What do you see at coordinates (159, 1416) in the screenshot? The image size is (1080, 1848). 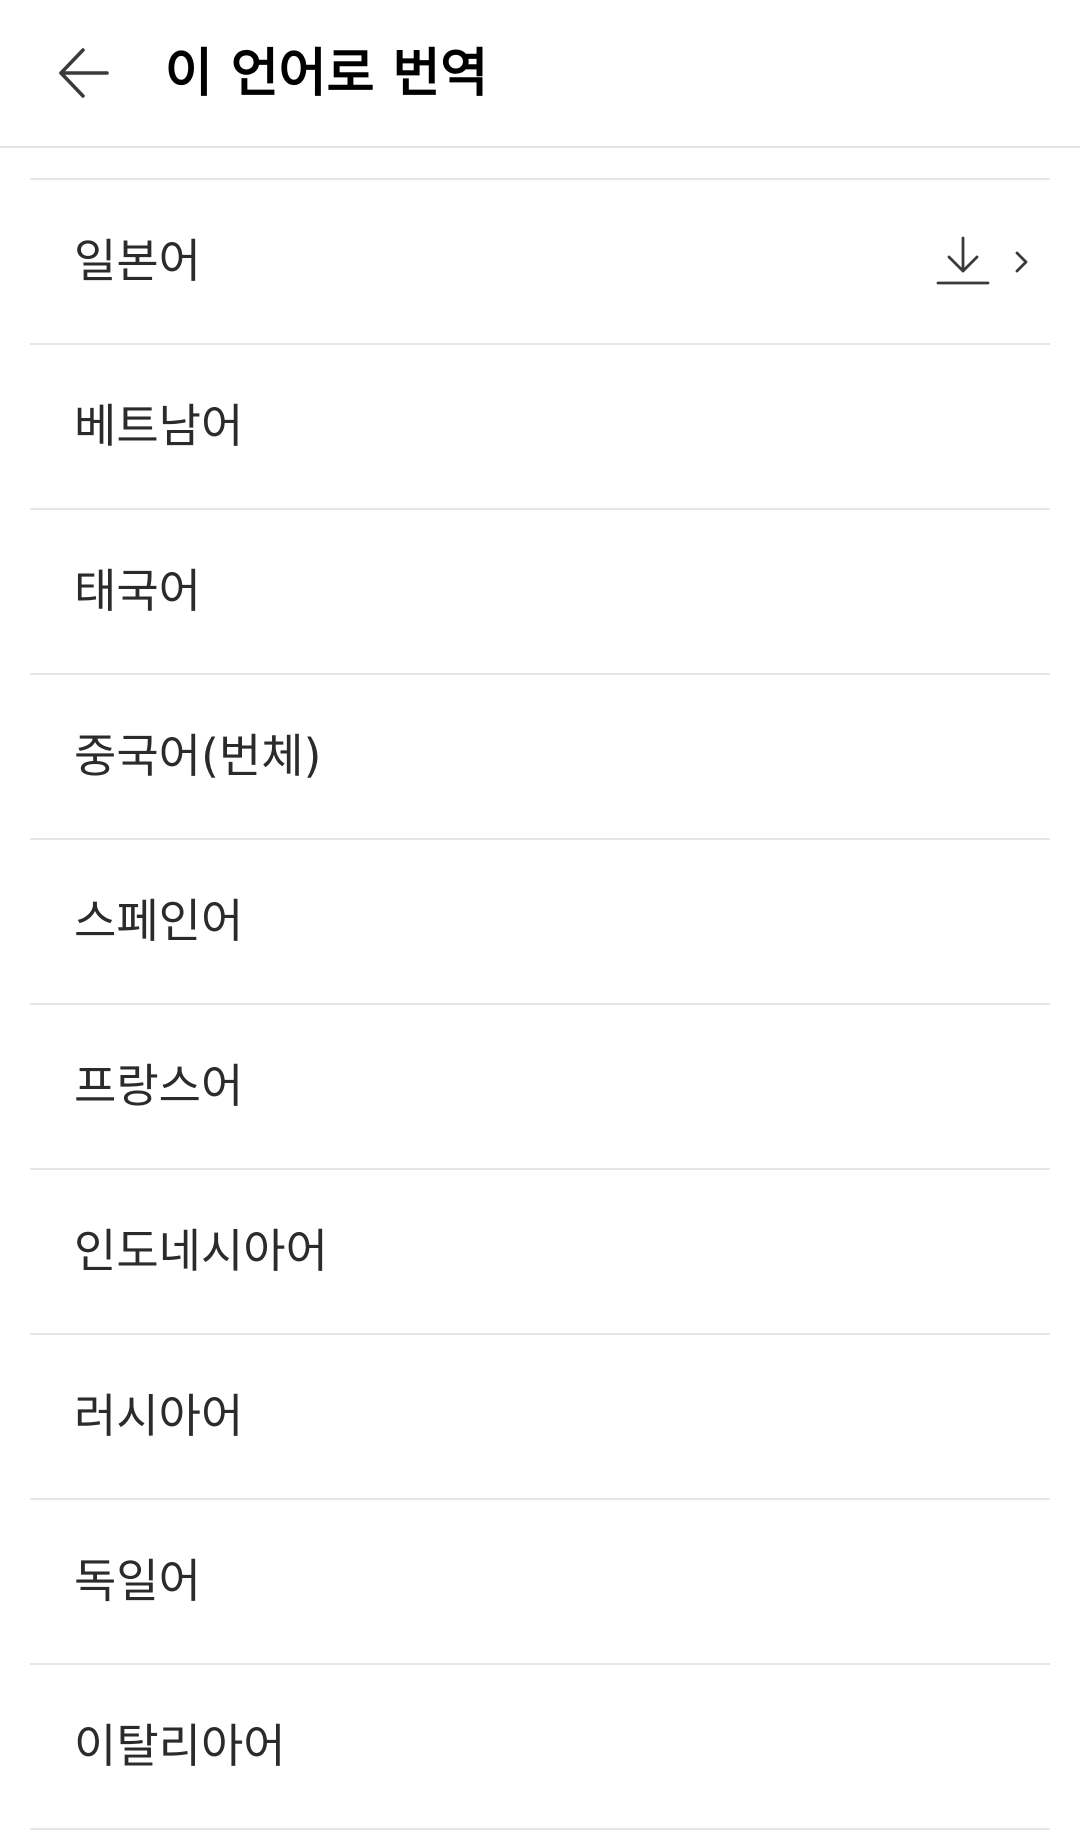 I see `language-label: 러시아어` at bounding box center [159, 1416].